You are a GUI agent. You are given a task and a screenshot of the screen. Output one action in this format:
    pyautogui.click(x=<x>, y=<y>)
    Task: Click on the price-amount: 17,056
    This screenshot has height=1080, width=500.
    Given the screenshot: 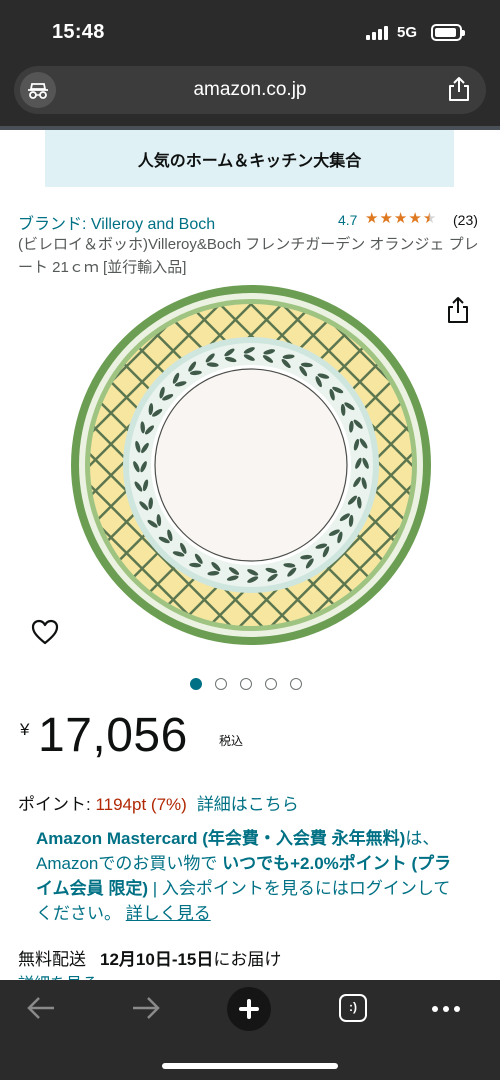 What is the action you would take?
    pyautogui.click(x=113, y=735)
    